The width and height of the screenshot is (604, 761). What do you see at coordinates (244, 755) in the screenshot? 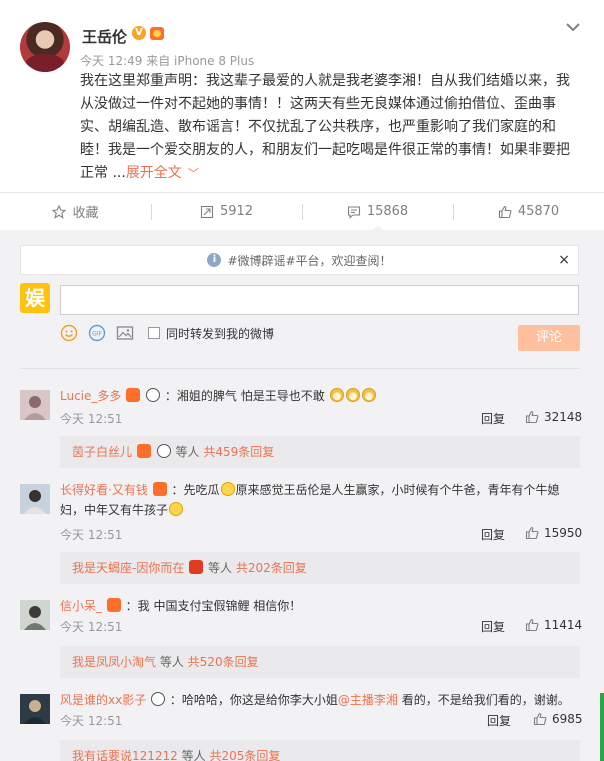
I see `sub-reply-count: 共205条回复` at bounding box center [244, 755].